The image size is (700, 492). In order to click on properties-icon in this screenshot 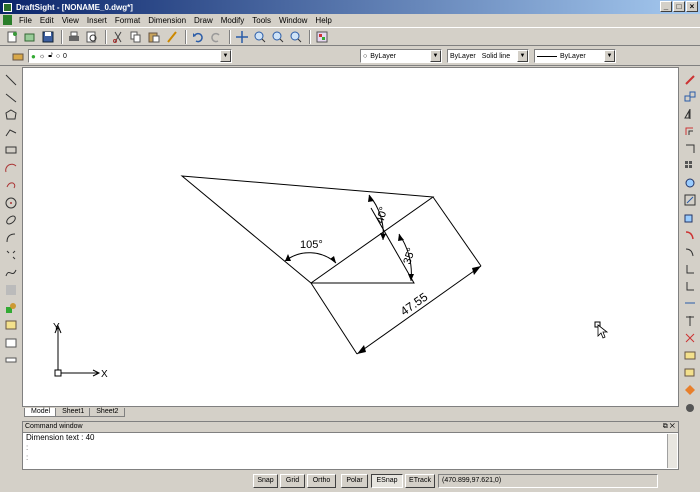, I will do `click(690, 390)`.